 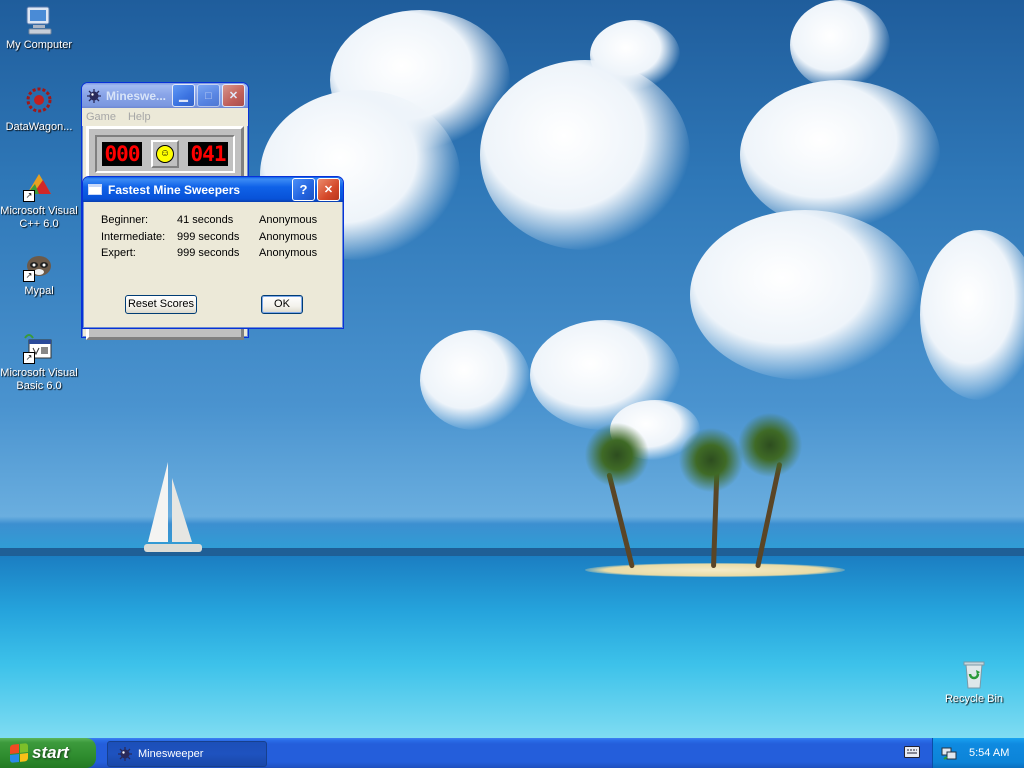 I want to click on desktop-icon-visual-cpp: ↗ Microsoft Visual C++ 6.0, so click(x=39, y=200).